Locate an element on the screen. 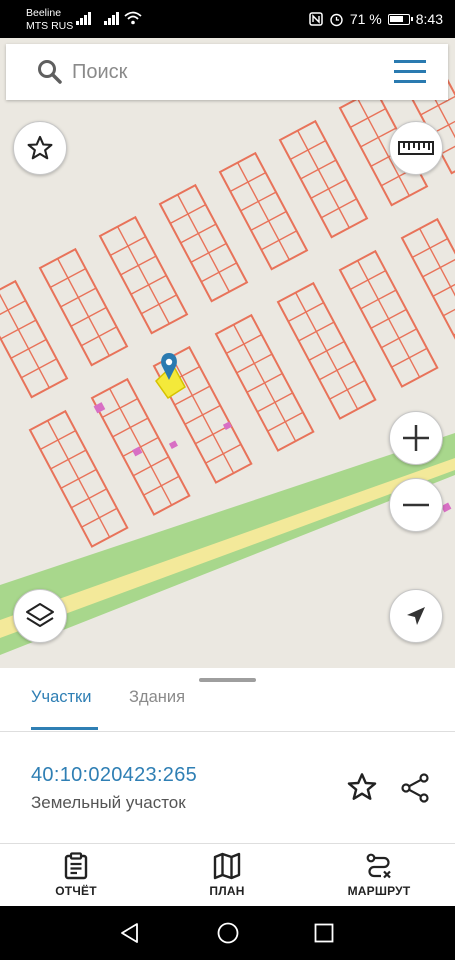 Image resolution: width=455 pixels, height=960 pixels. parcel-type: Земельный участок is located at coordinates (108, 802).